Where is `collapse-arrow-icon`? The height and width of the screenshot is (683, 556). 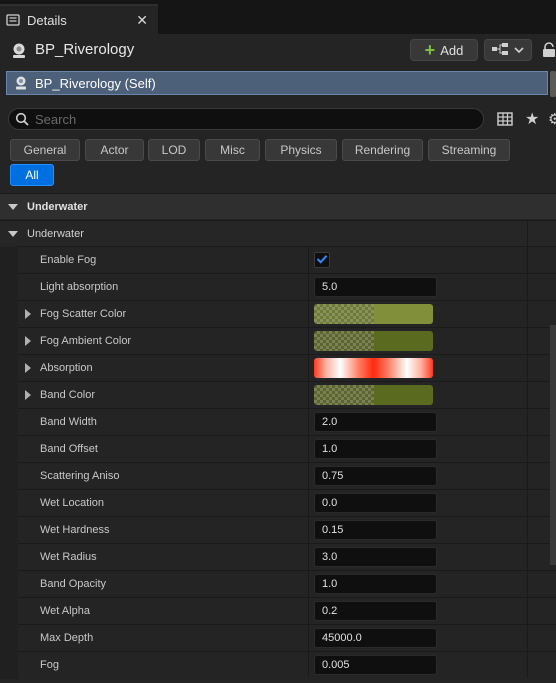 collapse-arrow-icon is located at coordinates (13, 206).